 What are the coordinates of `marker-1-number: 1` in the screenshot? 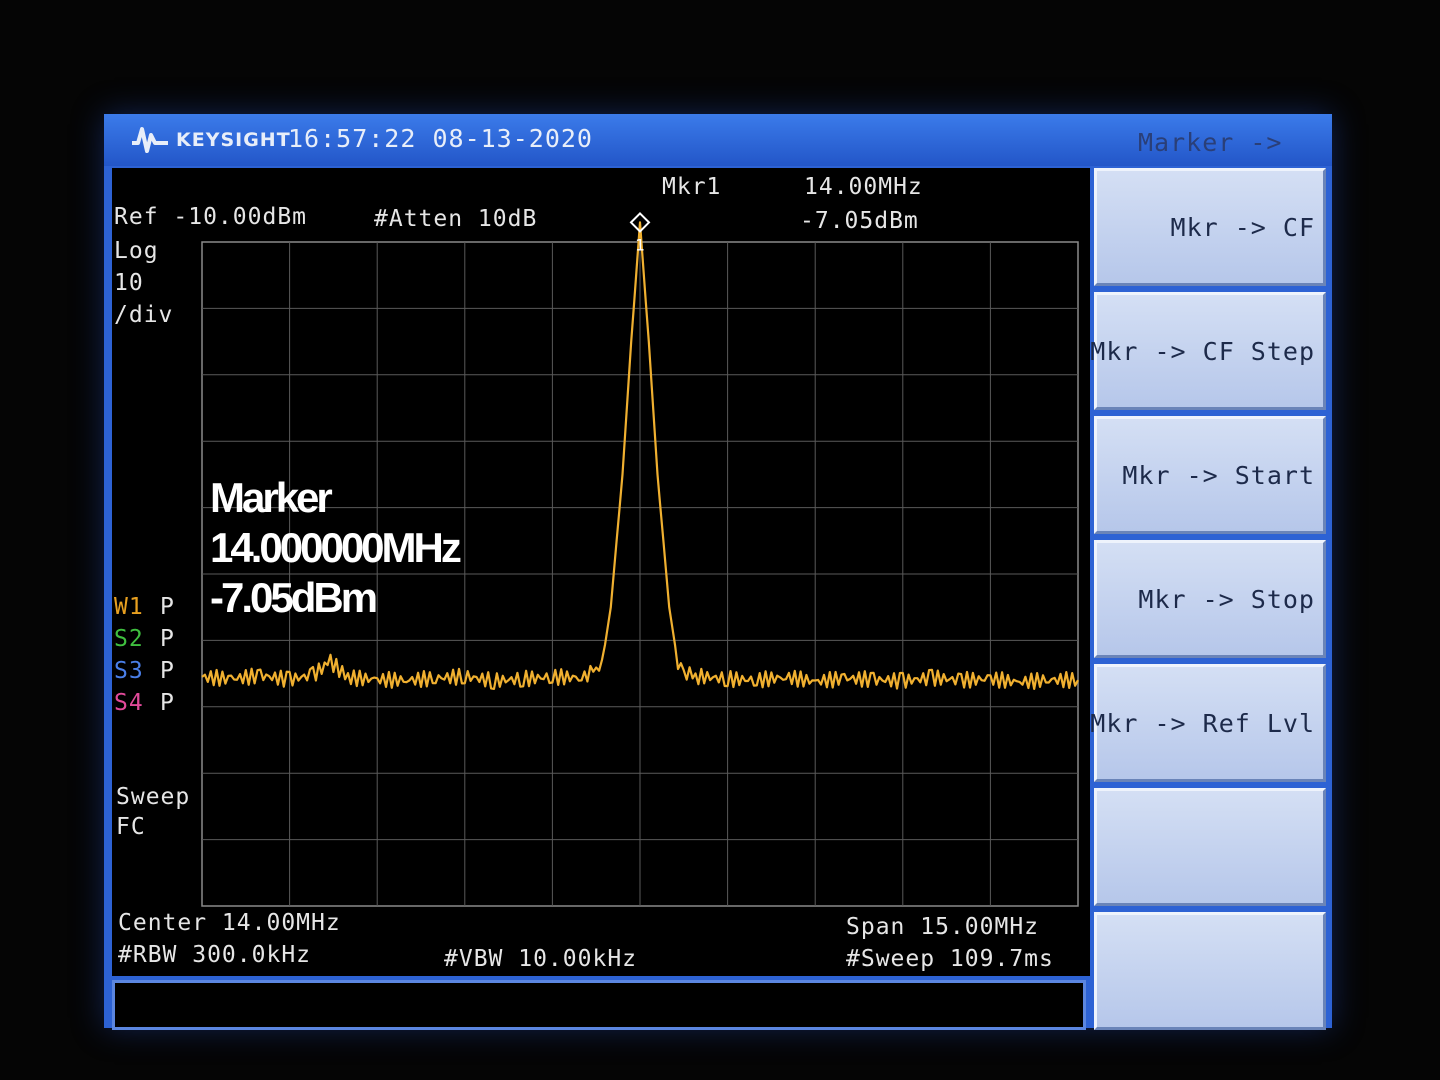 It's located at (640, 244).